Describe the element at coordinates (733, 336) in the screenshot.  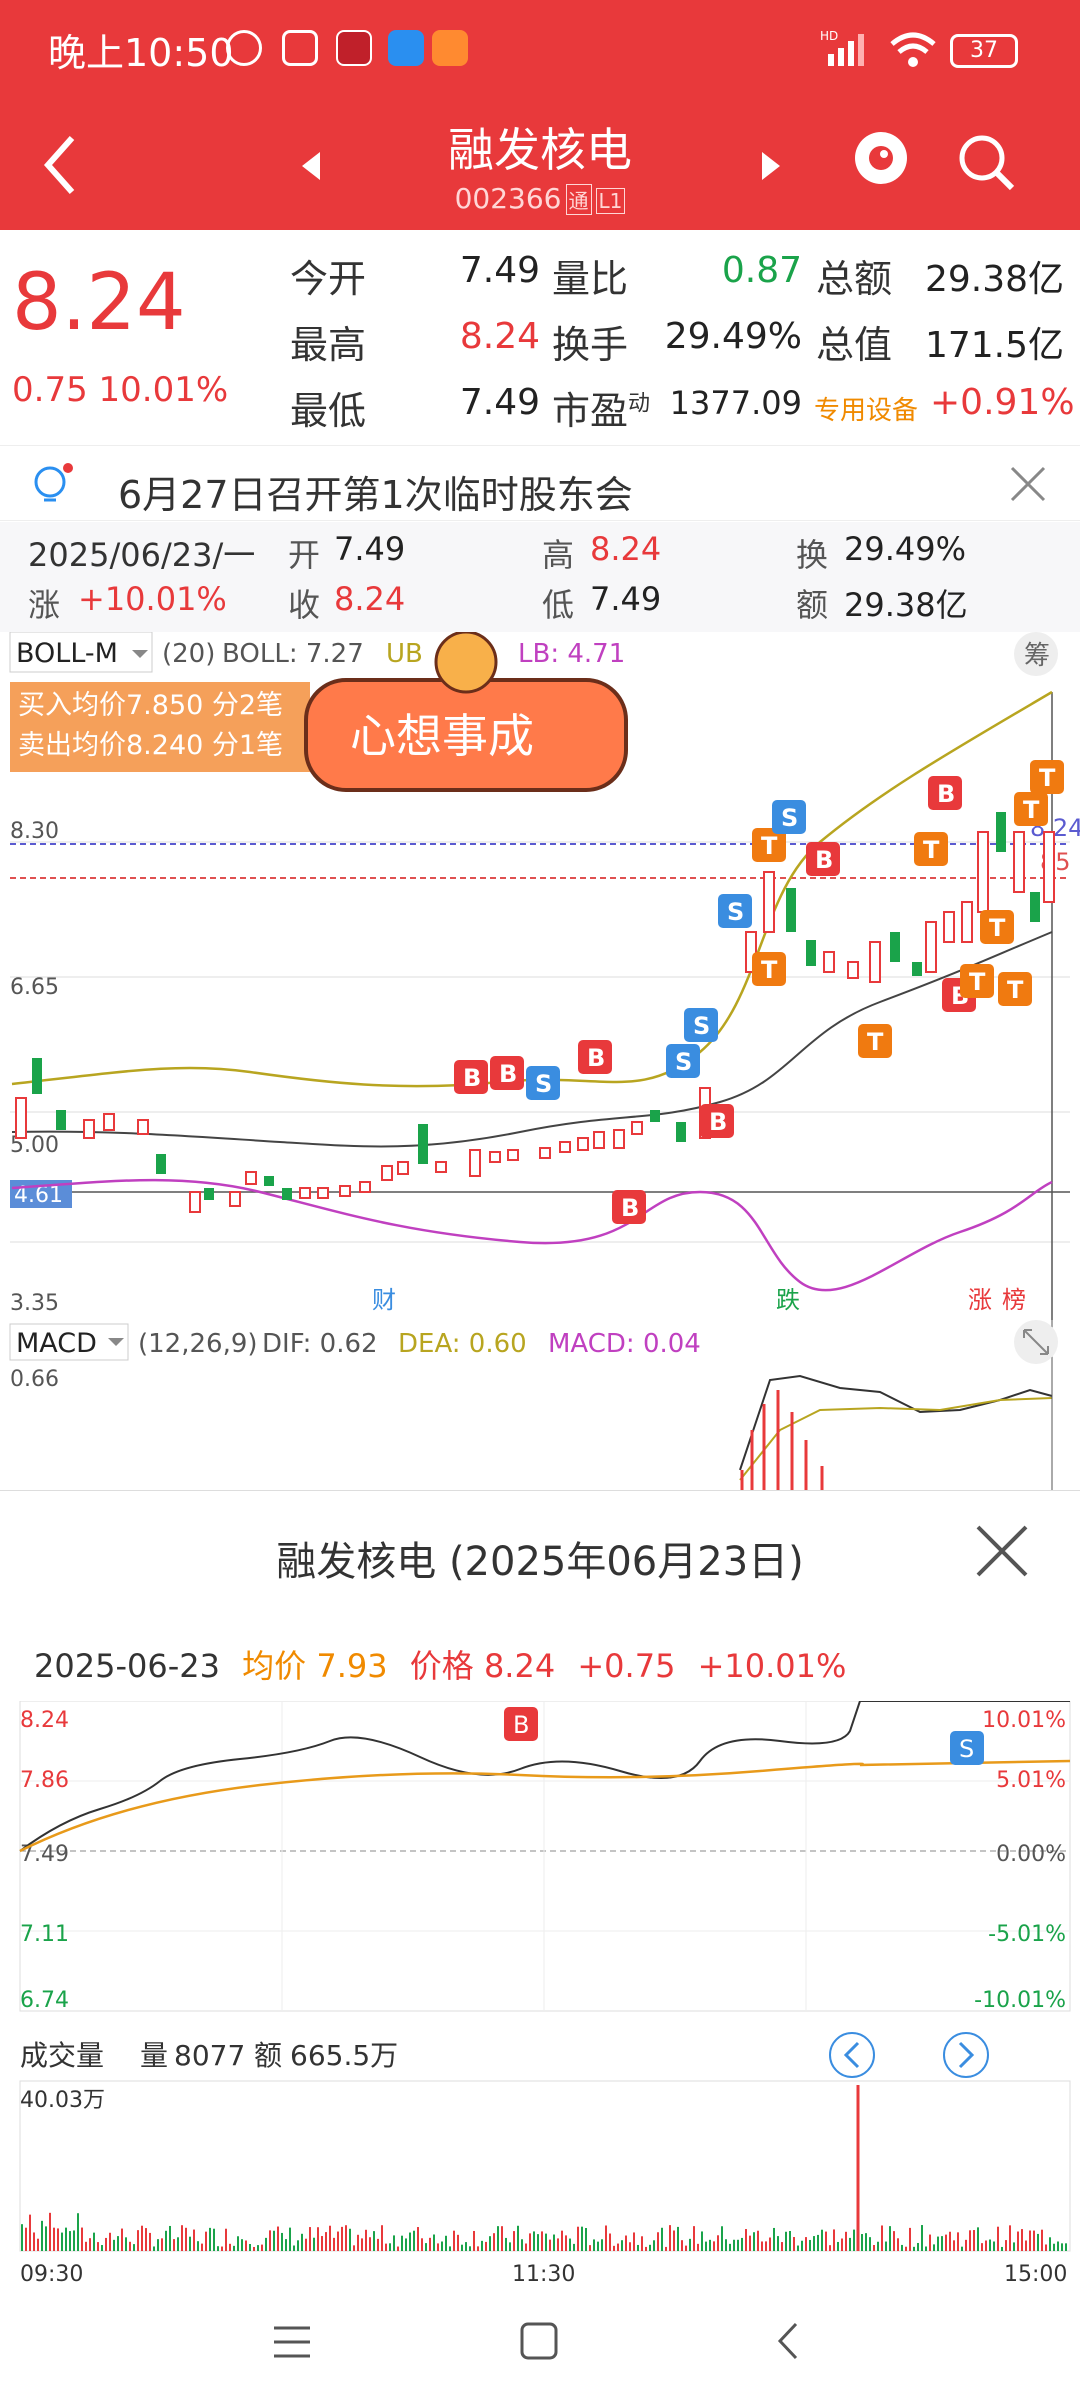
I see `turnover-value: 29.49%` at that location.